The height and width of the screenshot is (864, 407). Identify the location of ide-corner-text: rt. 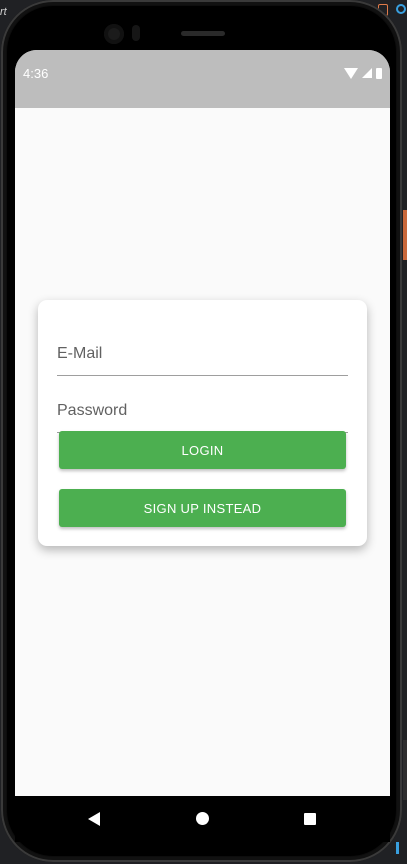
(3, 12).